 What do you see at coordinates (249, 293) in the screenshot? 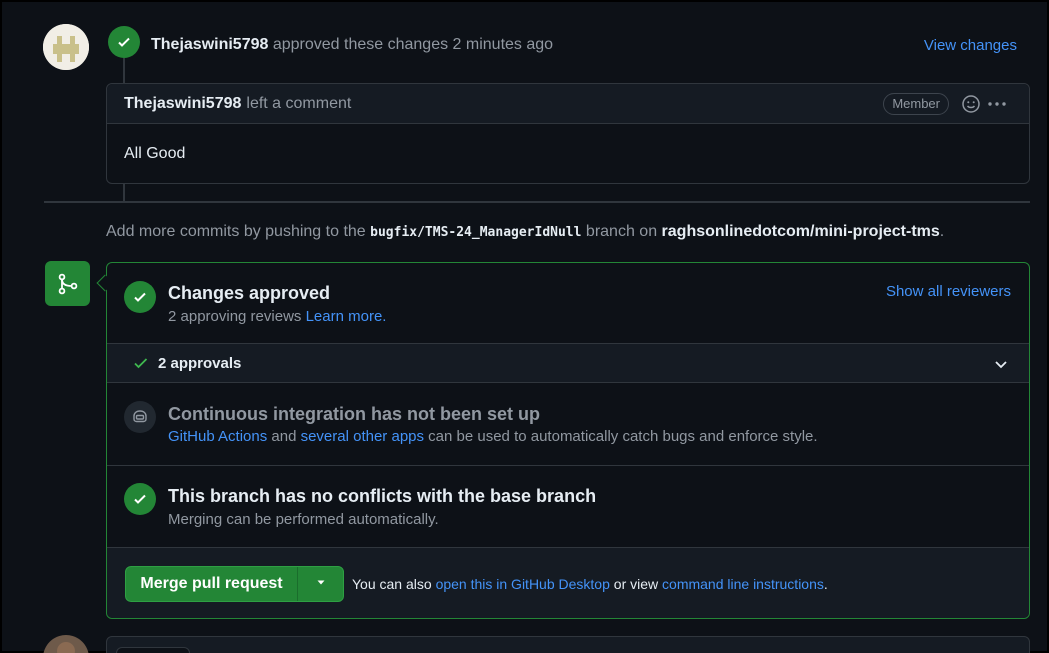
I see `changes-approved-title: Changes approved` at bounding box center [249, 293].